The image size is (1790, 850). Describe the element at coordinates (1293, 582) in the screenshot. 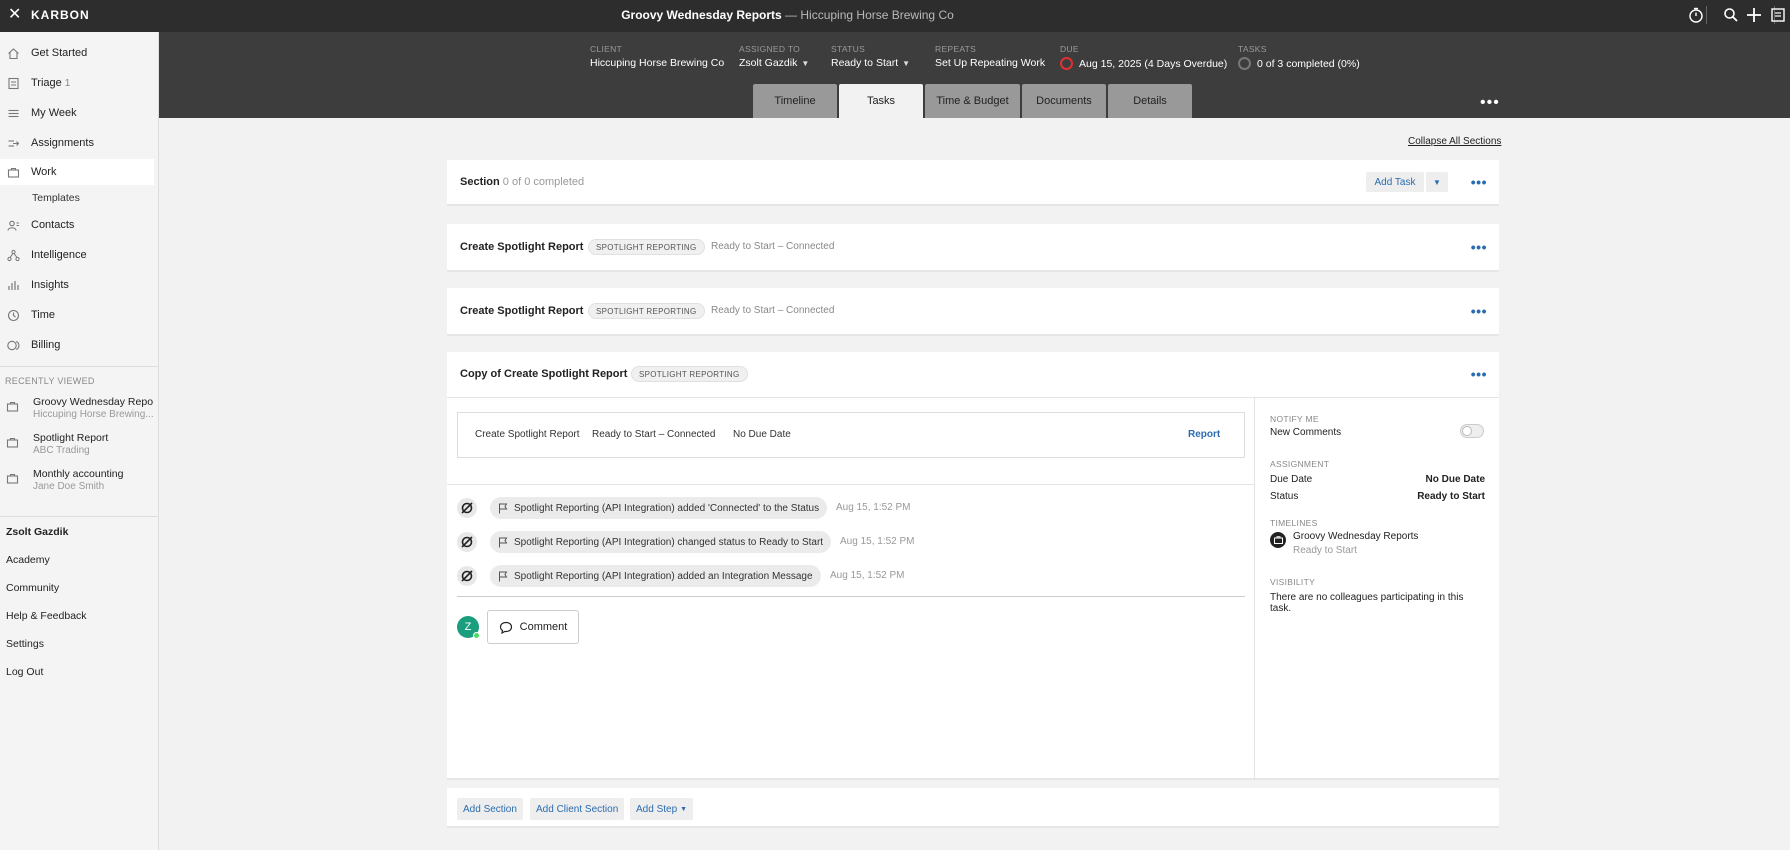

I see `visibility-heading: VISIBILITY` at that location.